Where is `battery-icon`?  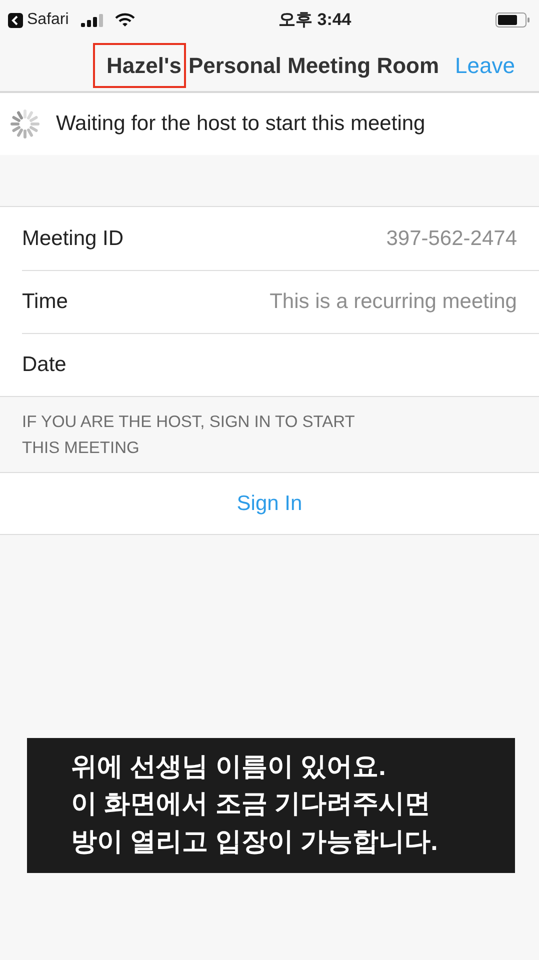
battery-icon is located at coordinates (512, 20).